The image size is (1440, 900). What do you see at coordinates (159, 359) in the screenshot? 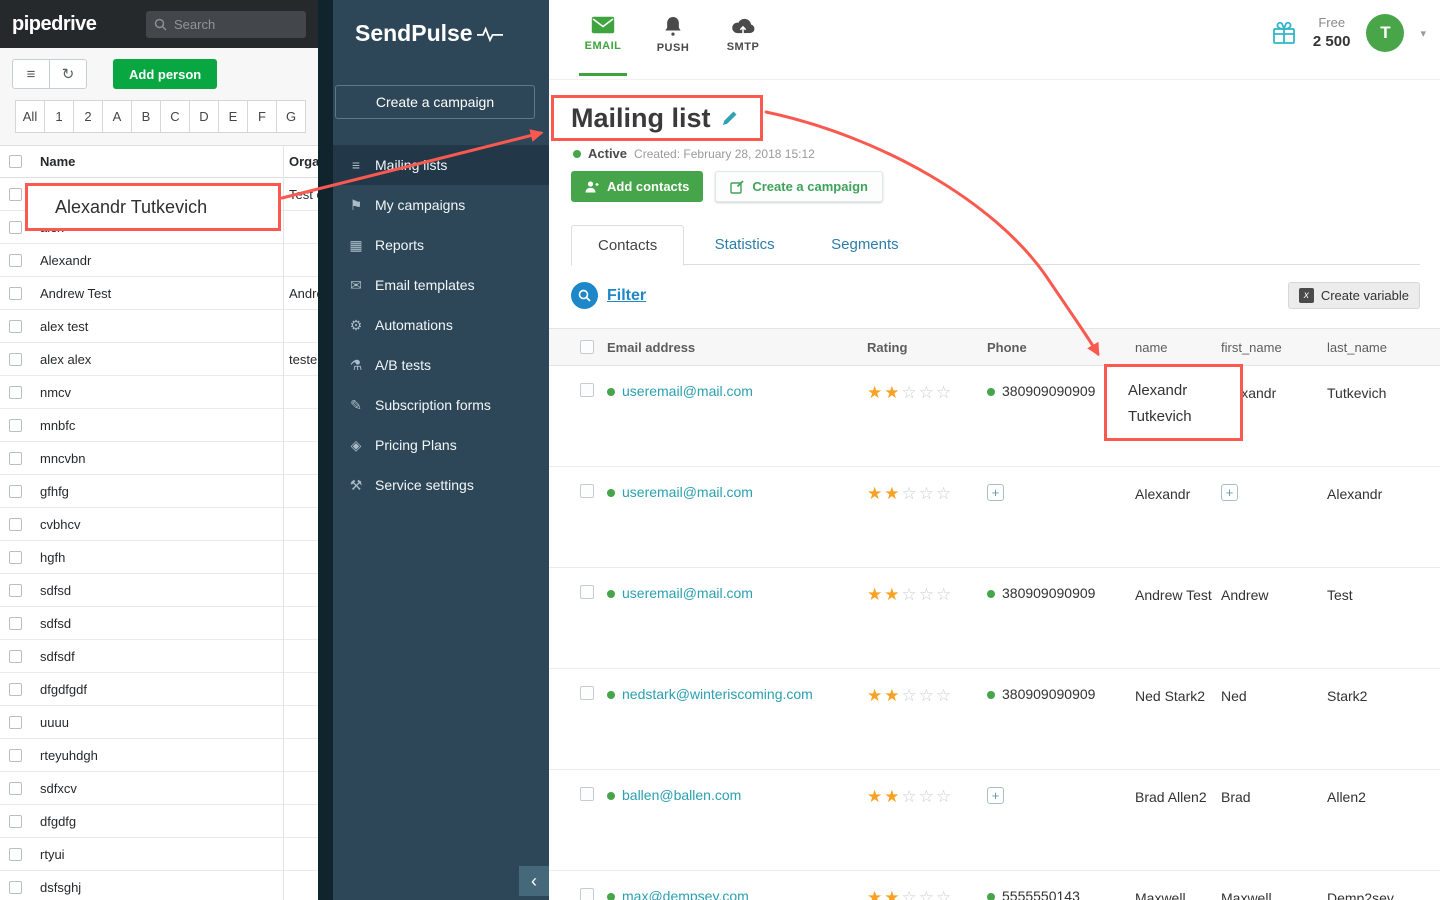
I see `pipedrive-person-row: alex alex tester` at bounding box center [159, 359].